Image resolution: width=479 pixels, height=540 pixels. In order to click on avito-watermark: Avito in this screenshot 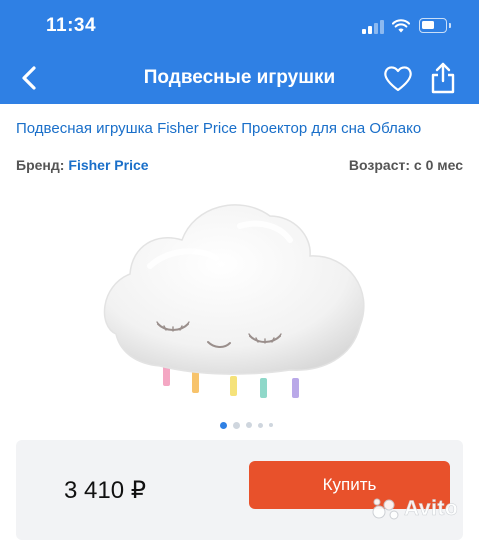, I will do `click(415, 509)`.